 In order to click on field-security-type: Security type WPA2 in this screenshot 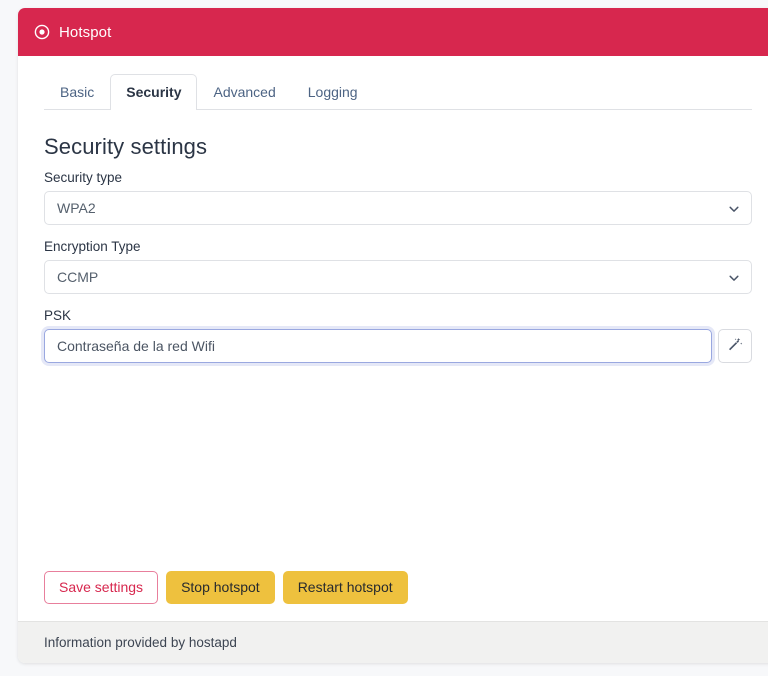, I will do `click(398, 197)`.